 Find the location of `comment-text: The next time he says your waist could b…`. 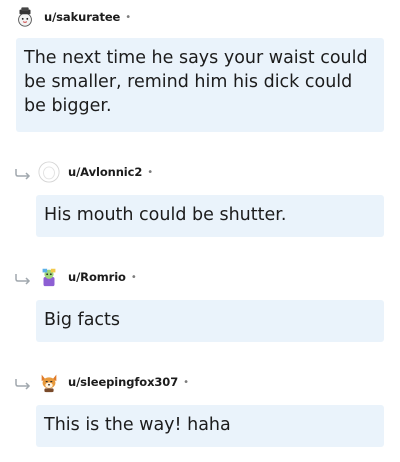

comment-text: The next time he says your waist could b… is located at coordinates (196, 82).